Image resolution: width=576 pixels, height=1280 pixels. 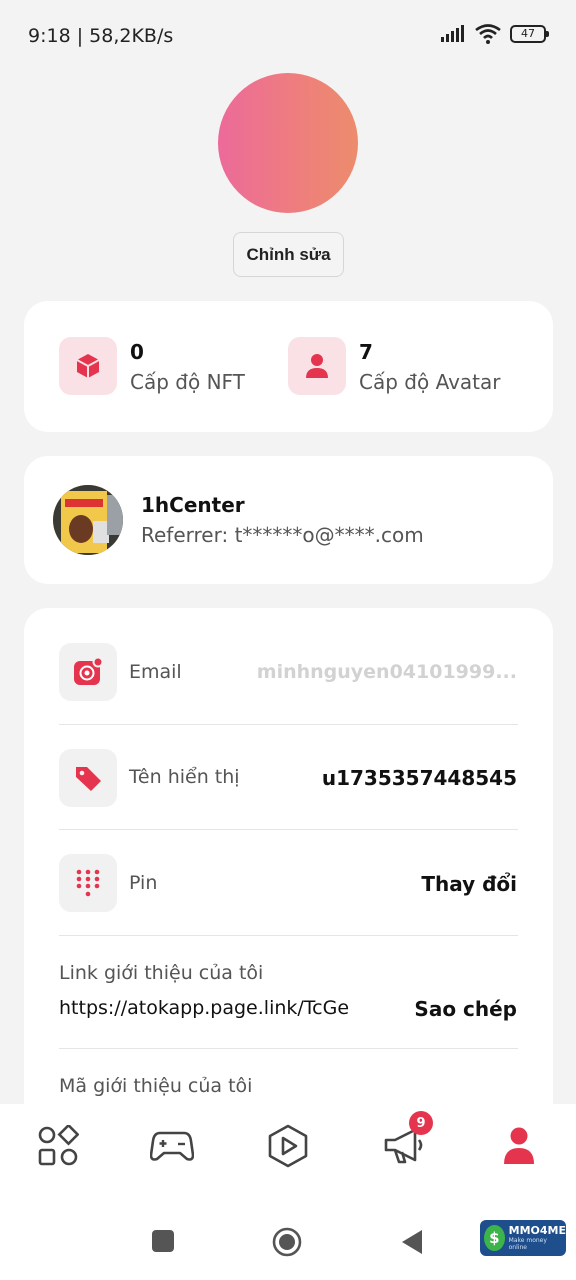 I want to click on watermark-subtitle: Make money online, so click(x=527, y=1244).